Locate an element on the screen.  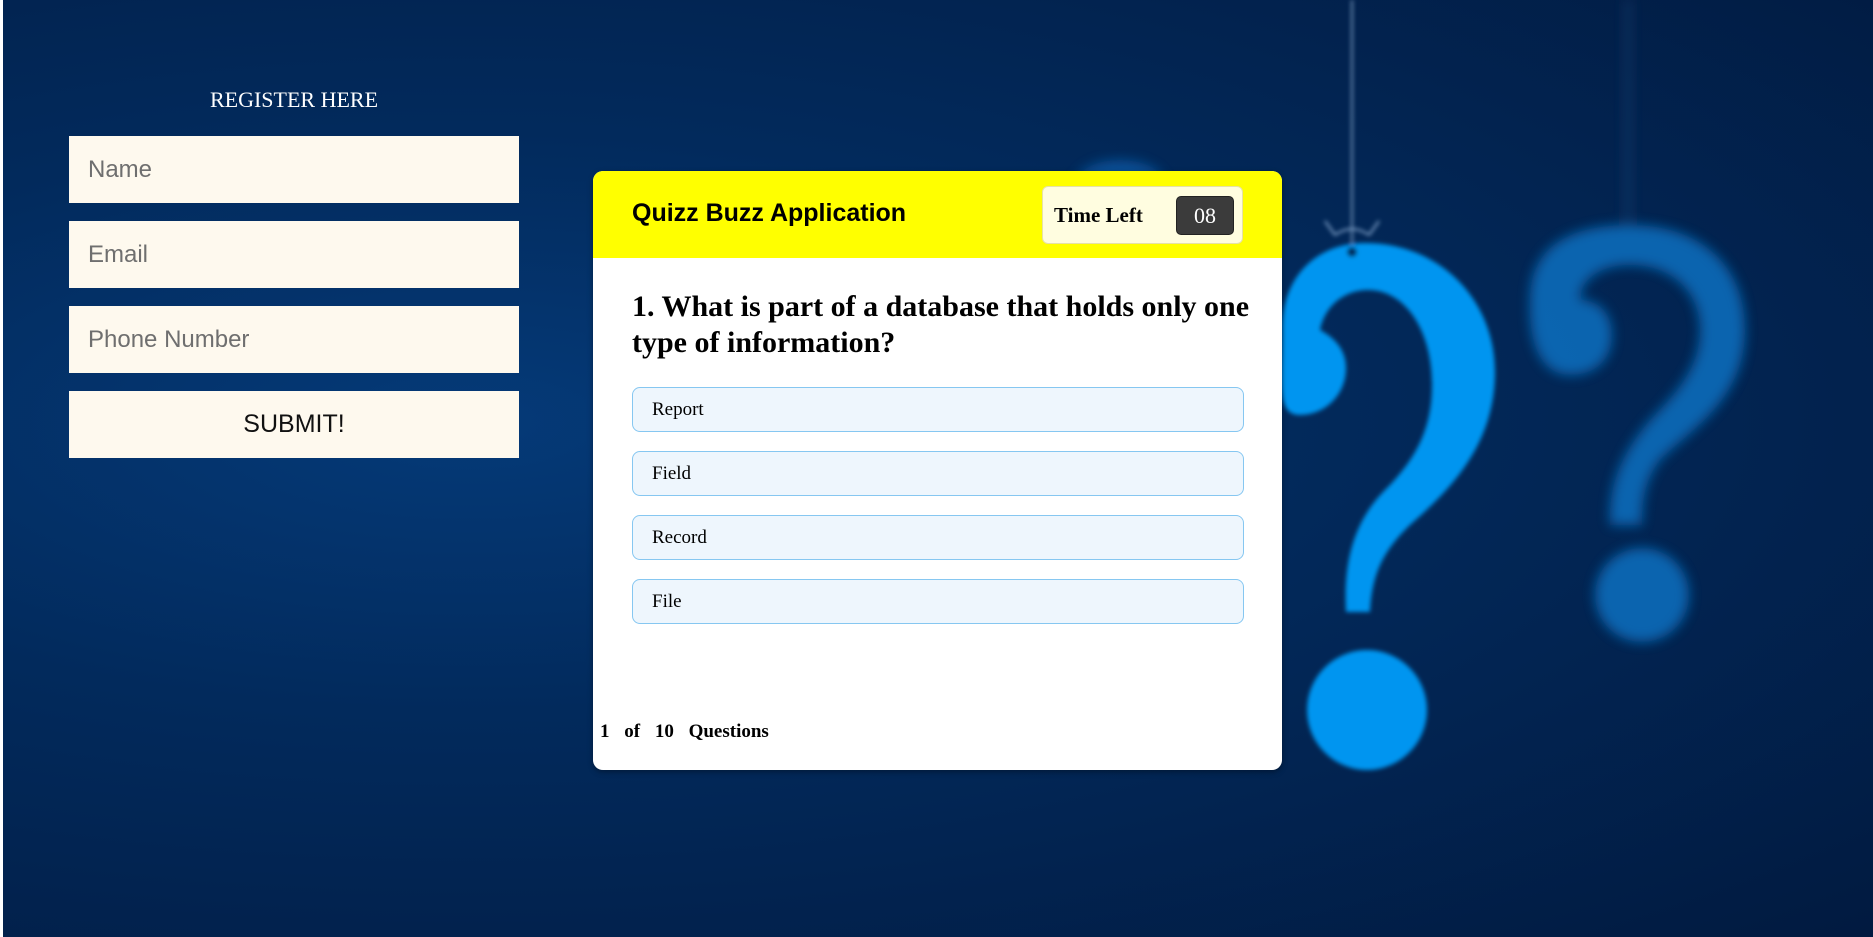
register-form: REGISTER HERE SUBMIT! is located at coordinates (294, 269).